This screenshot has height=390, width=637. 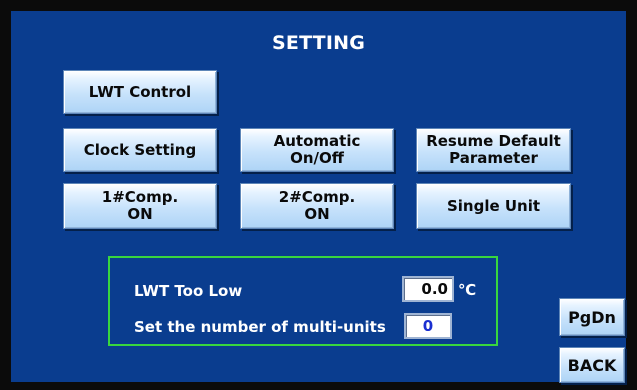 I want to click on resume-default-parameter-button: Resume Default Parameter, so click(x=493, y=150).